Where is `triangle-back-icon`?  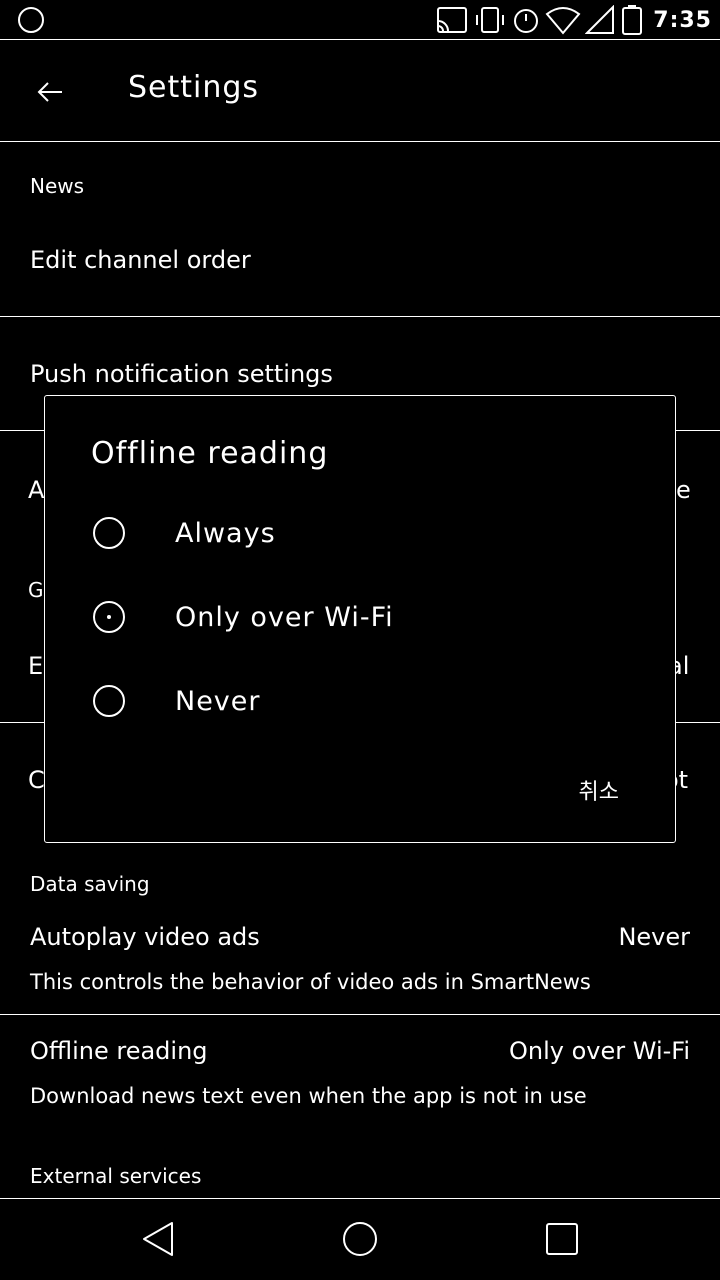
triangle-back-icon is located at coordinates (158, 1239).